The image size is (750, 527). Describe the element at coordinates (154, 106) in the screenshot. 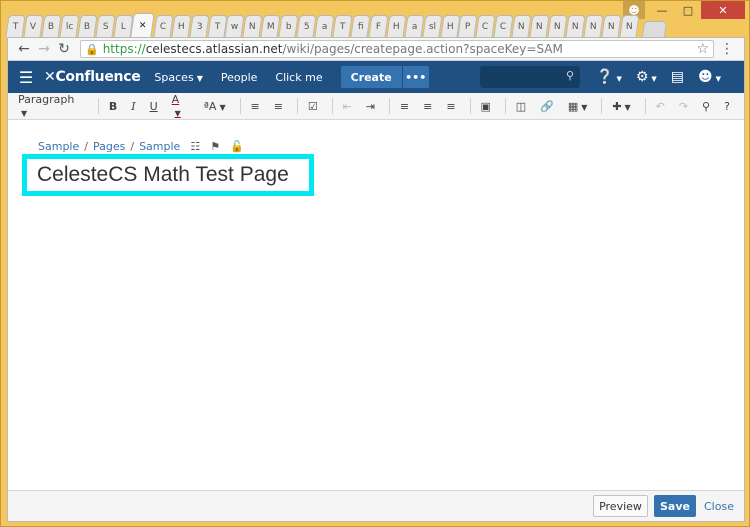

I see `underline-button: U` at that location.